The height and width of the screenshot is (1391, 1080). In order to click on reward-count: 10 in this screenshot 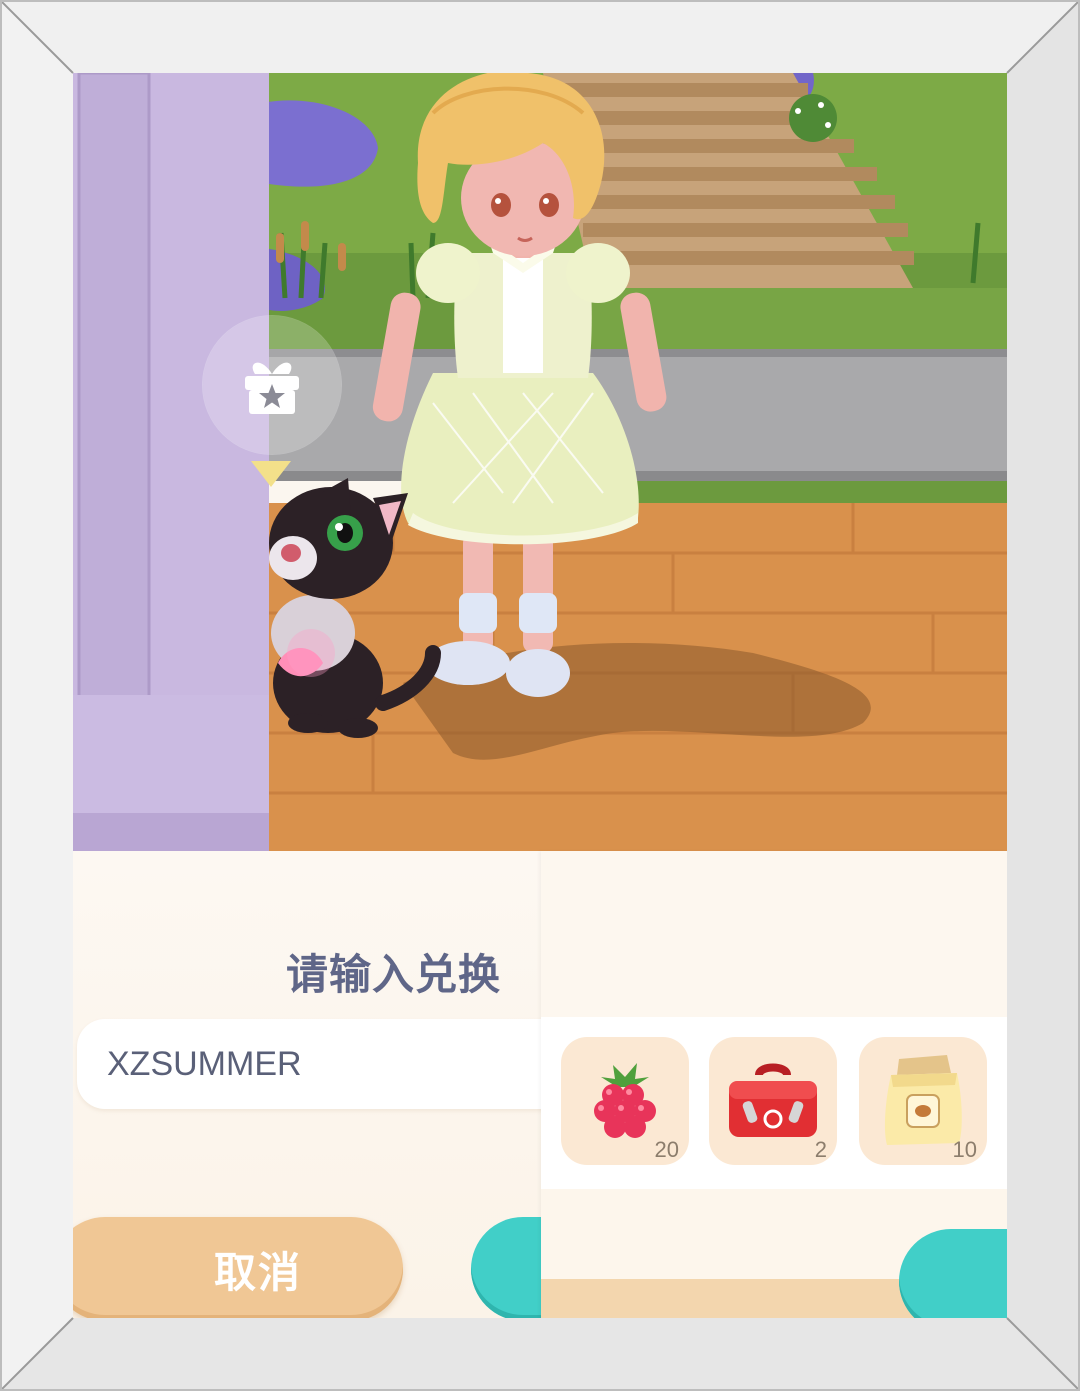, I will do `click(964, 1149)`.